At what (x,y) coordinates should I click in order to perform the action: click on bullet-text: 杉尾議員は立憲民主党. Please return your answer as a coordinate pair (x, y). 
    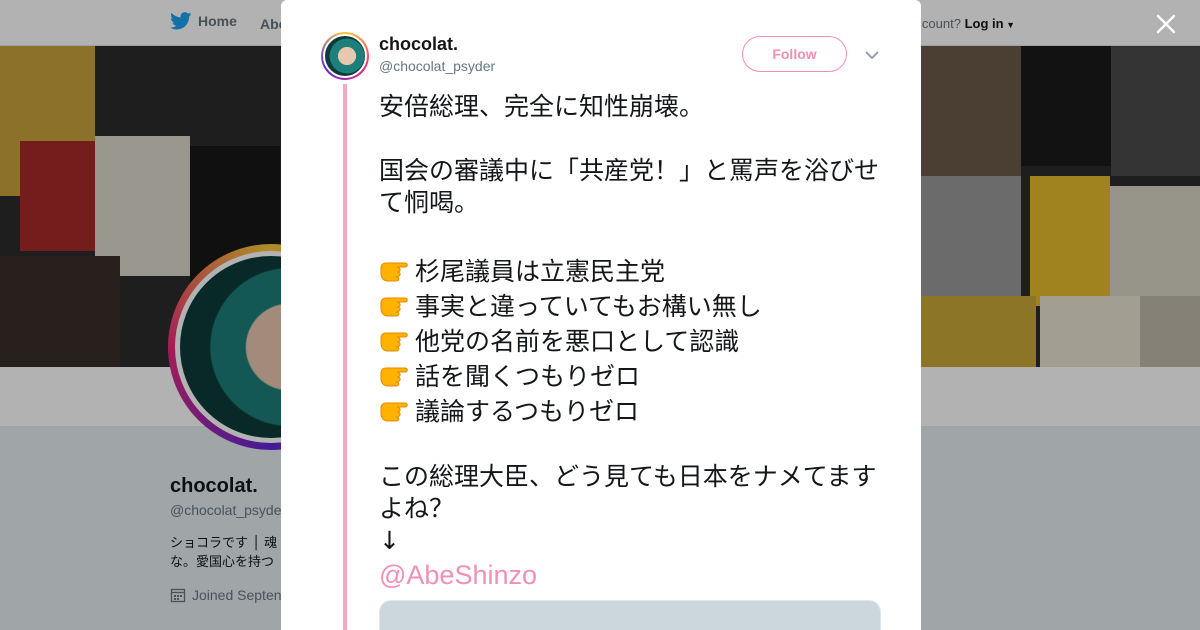
    Looking at the image, I should click on (540, 271).